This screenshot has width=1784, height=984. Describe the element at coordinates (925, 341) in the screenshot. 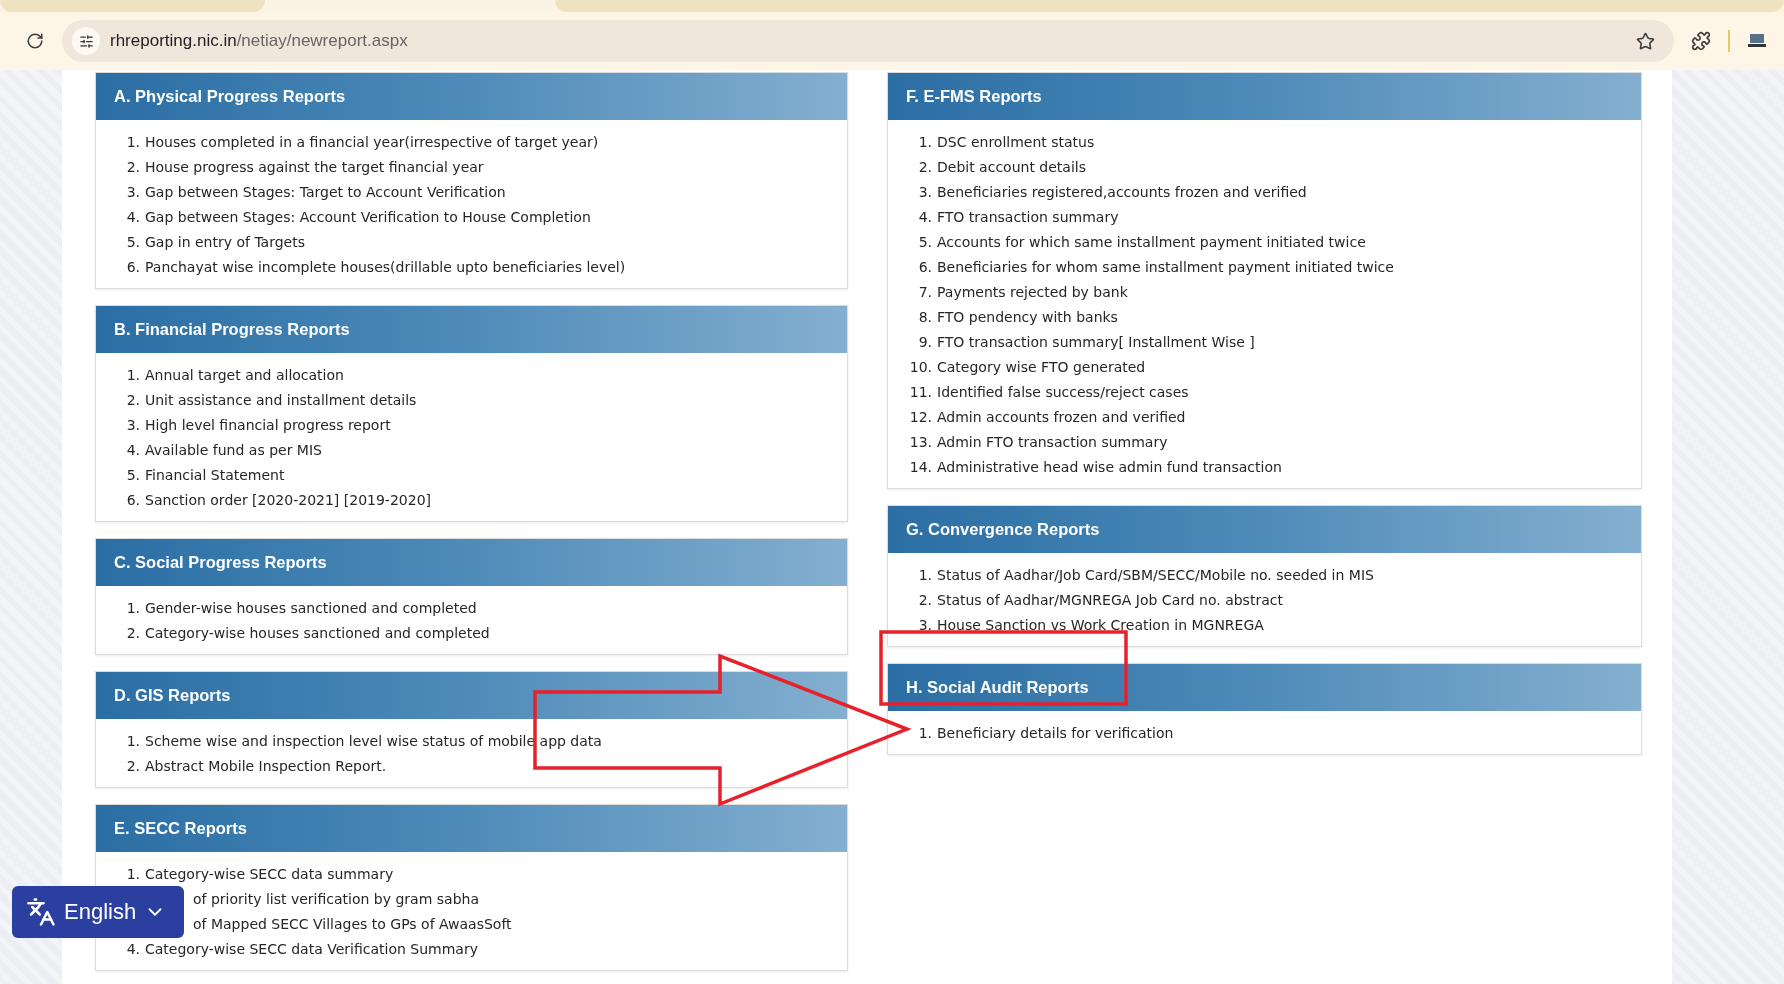

I see `item-number: 9.` at that location.